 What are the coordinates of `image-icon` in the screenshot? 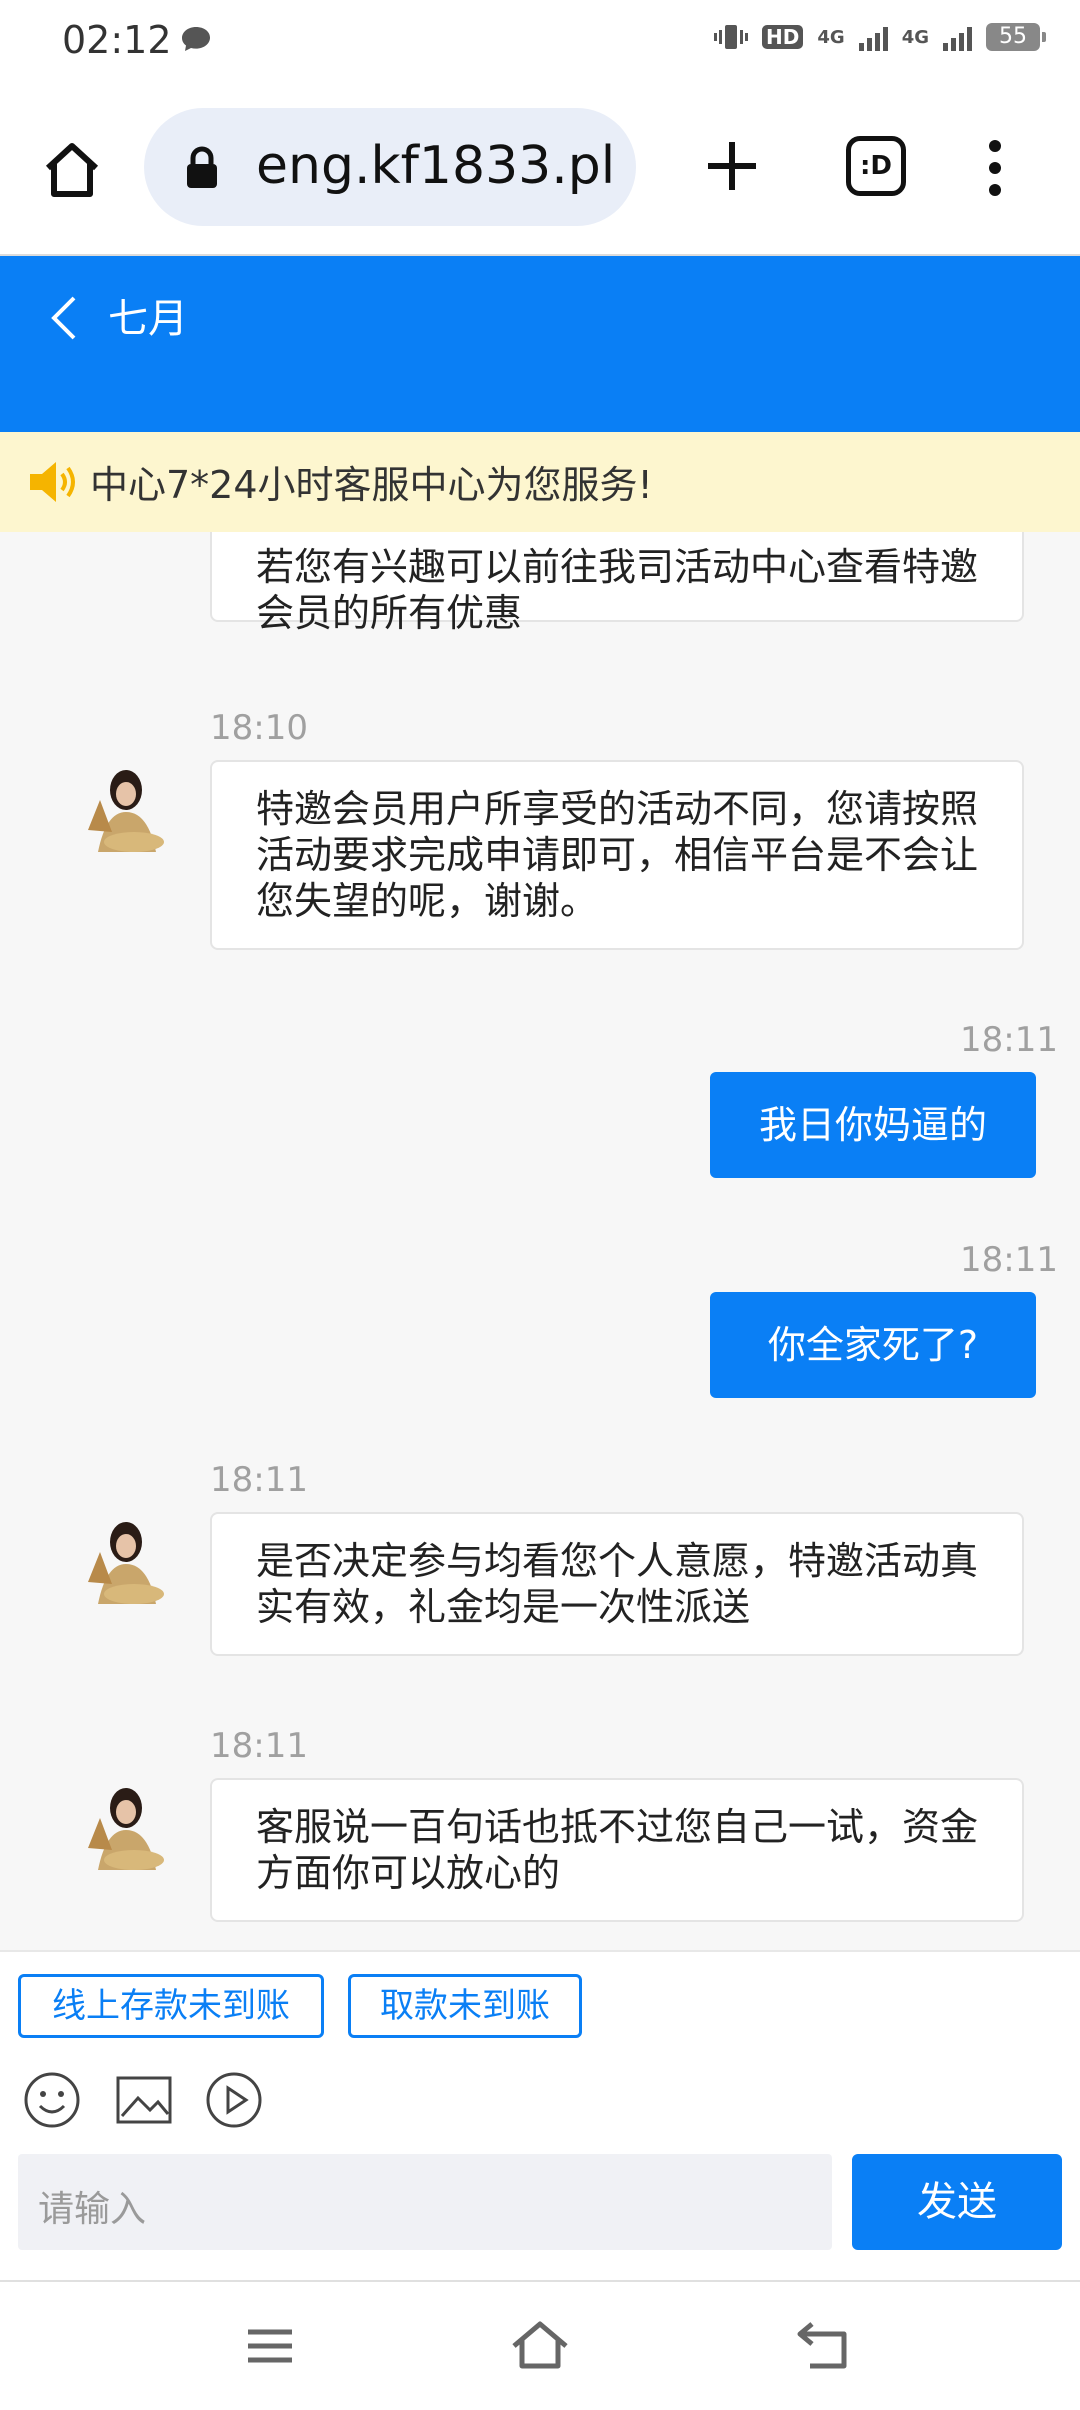 It's located at (144, 2100).